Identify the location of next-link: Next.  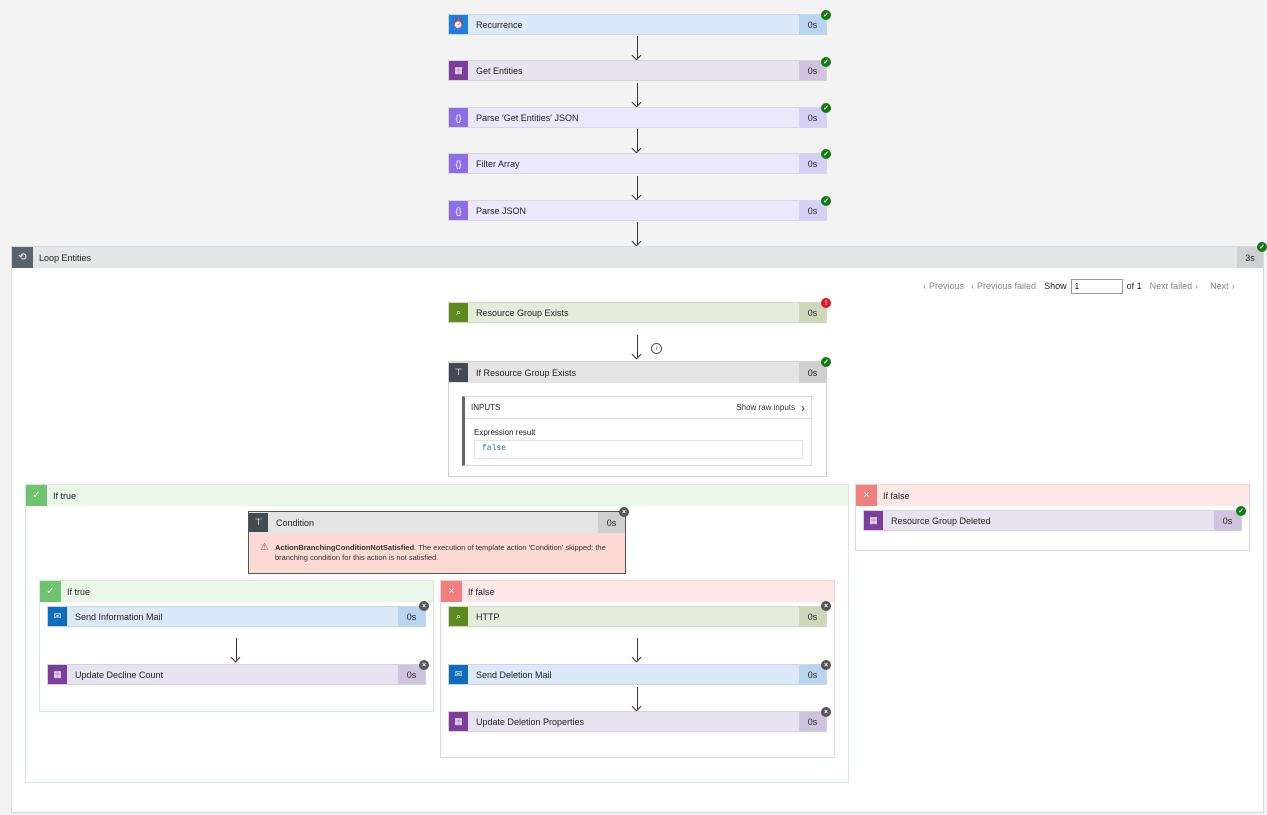
(1219, 286).